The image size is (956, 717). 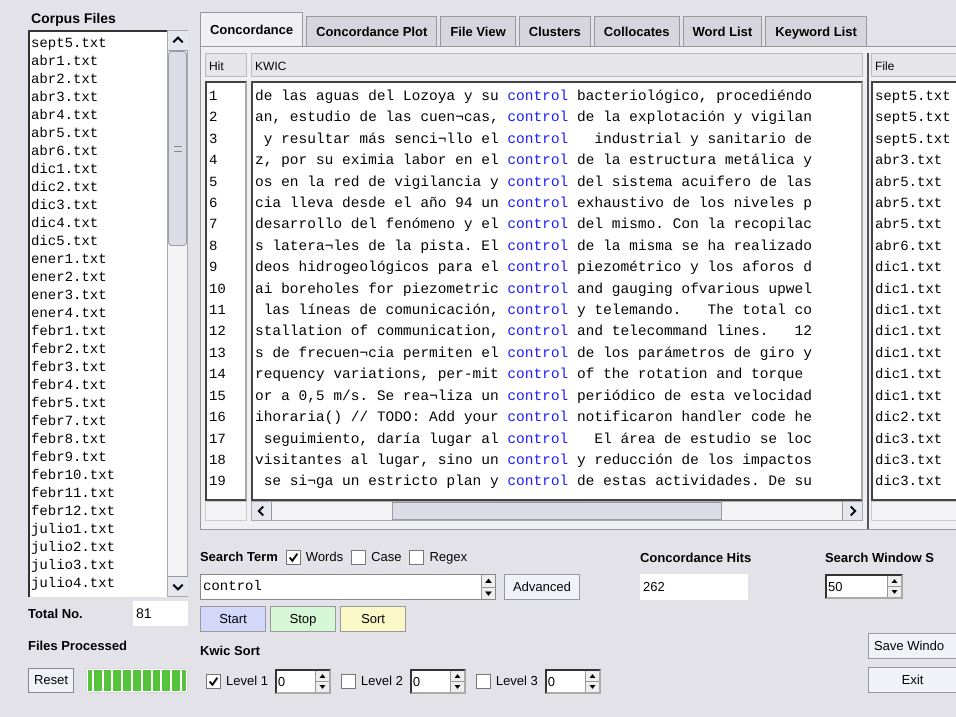 I want to click on tab: Keyword List, so click(x=816, y=31).